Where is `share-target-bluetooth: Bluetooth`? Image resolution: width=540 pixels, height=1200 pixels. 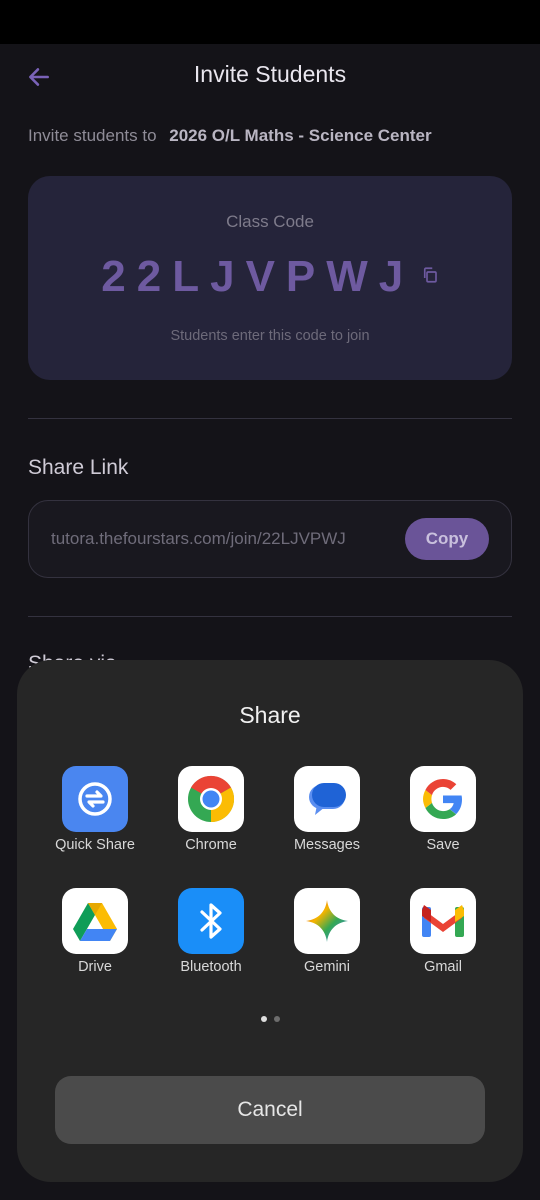 share-target-bluetooth: Bluetooth is located at coordinates (211, 931).